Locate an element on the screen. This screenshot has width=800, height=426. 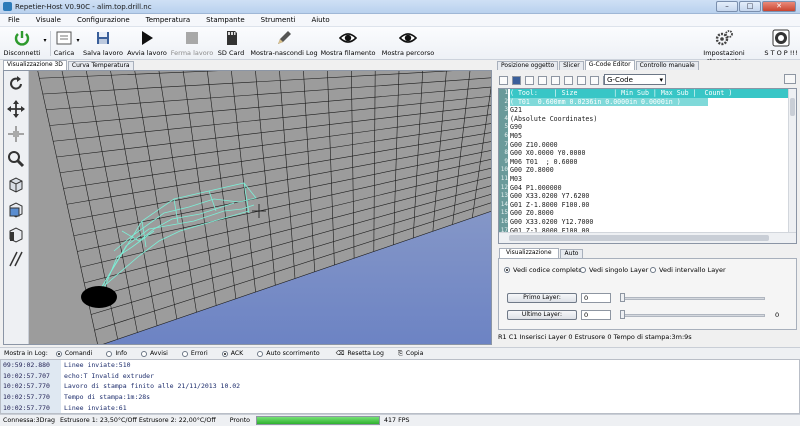
load-button: Carica is located at coordinates (64, 44).